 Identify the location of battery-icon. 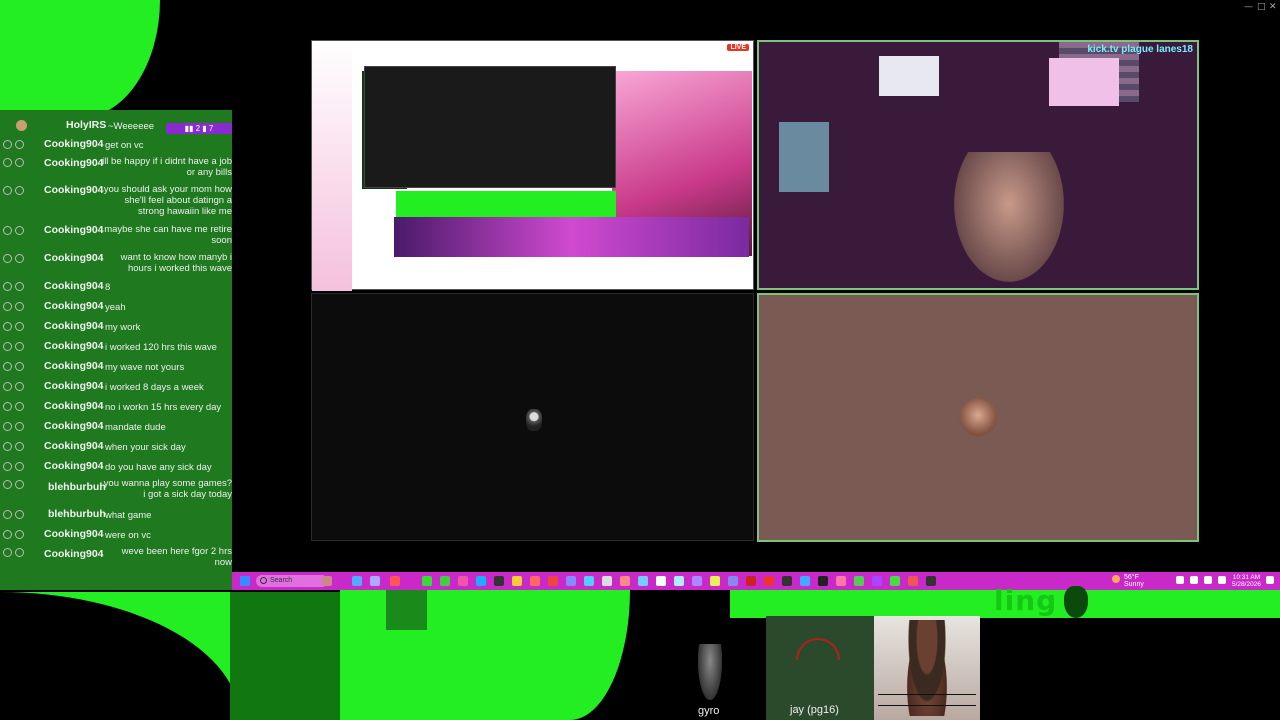
(1222, 580).